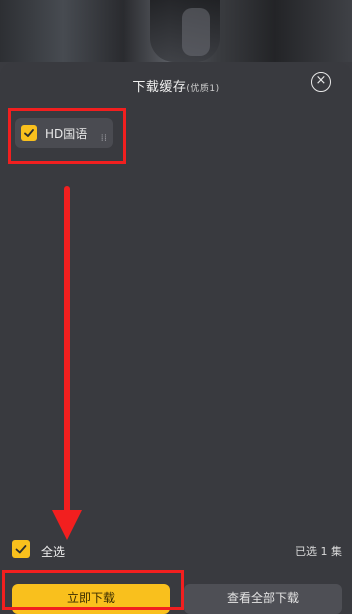 The height and width of the screenshot is (614, 352). What do you see at coordinates (159, 87) in the screenshot?
I see `panel-title-text: 下载缓存` at bounding box center [159, 87].